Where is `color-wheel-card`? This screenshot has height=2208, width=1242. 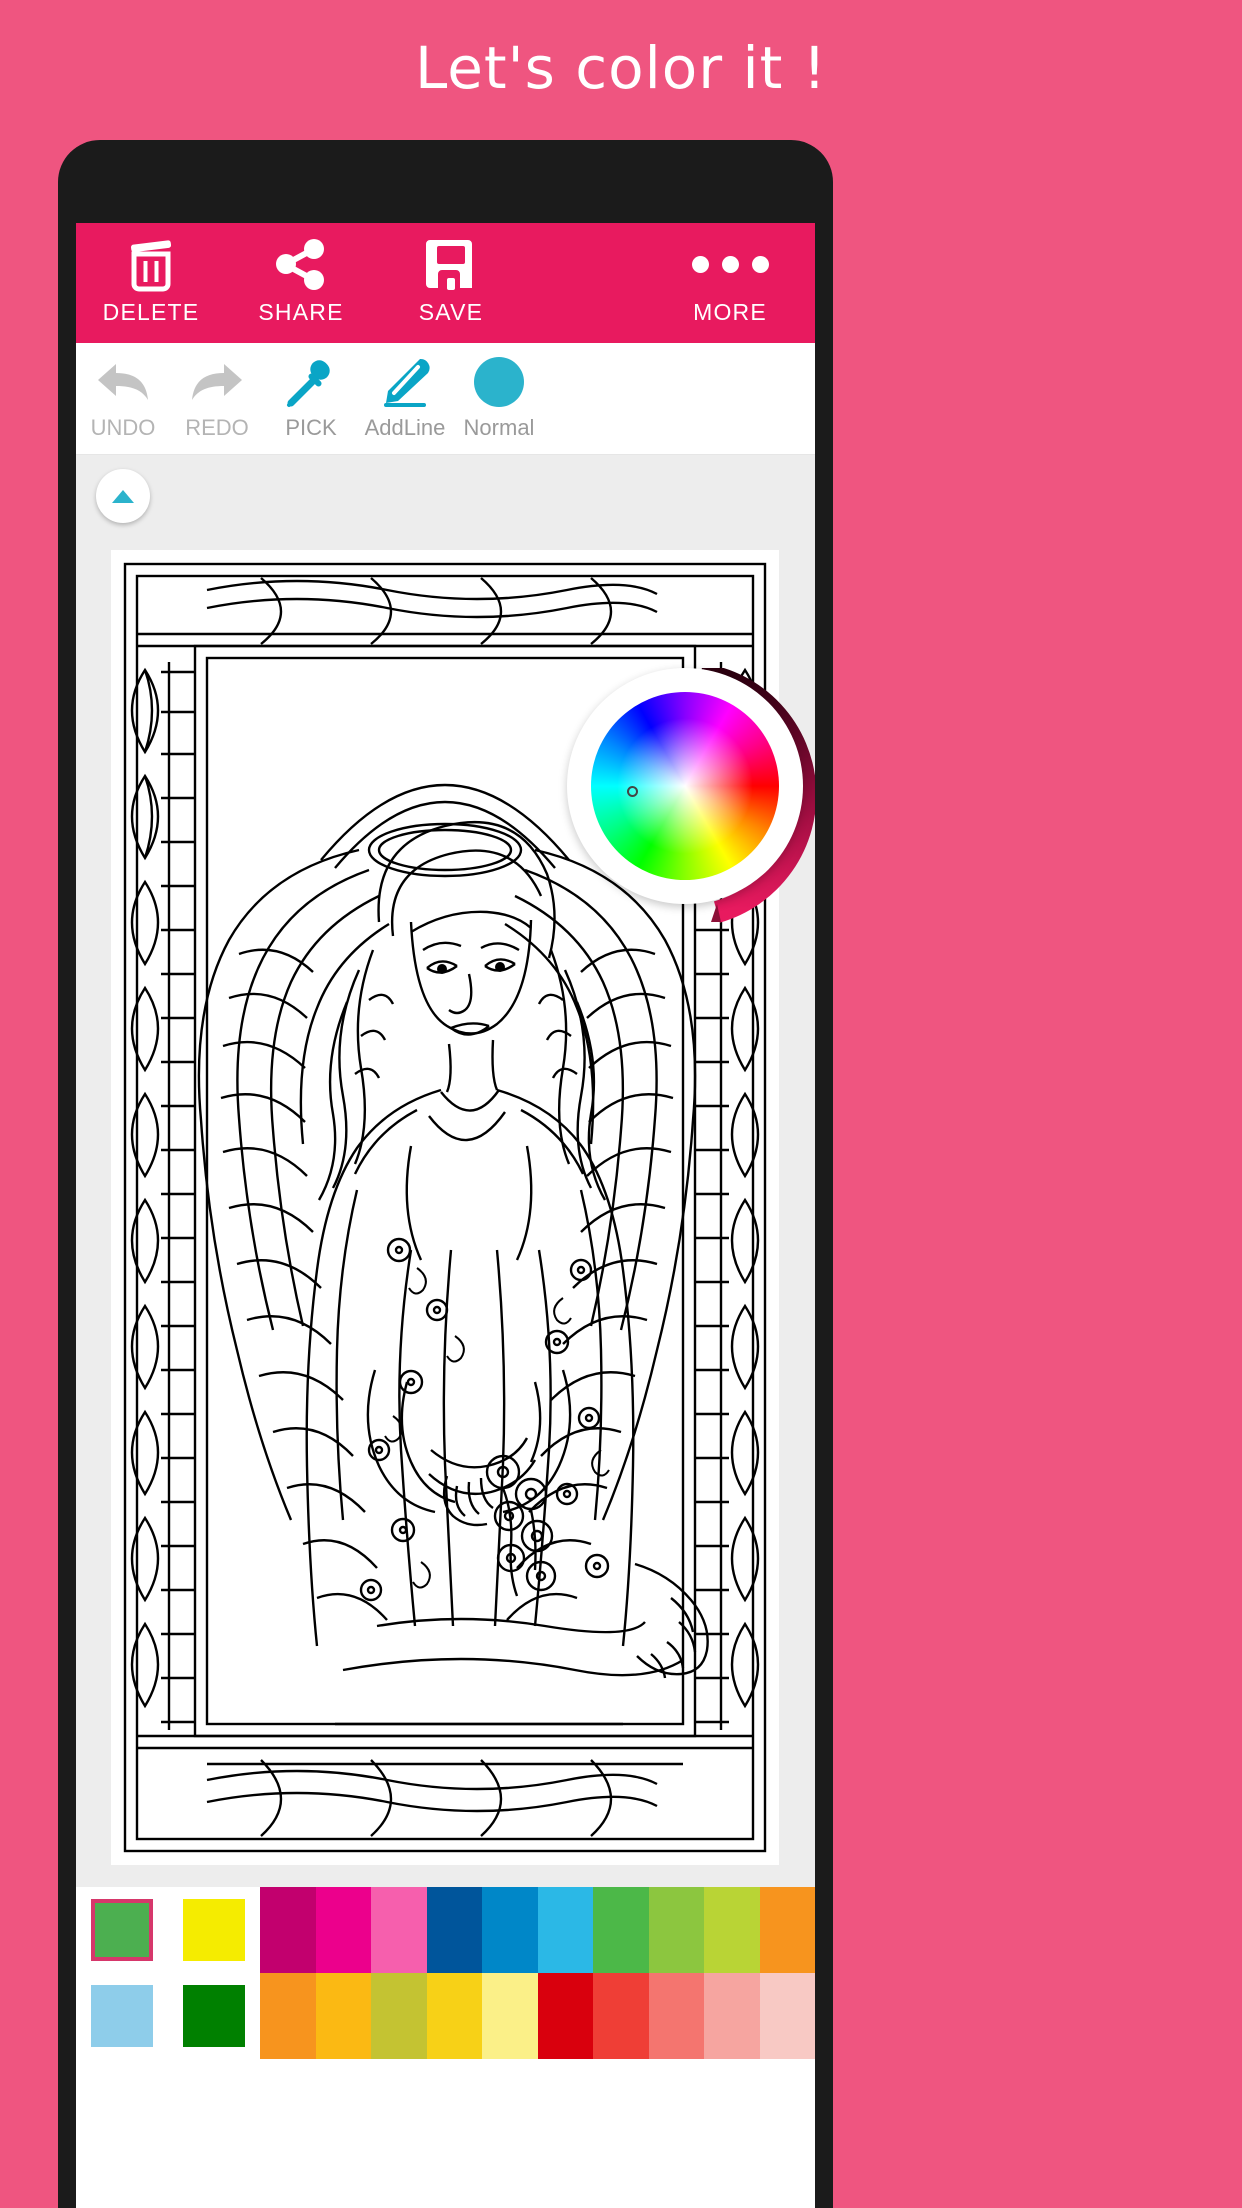 color-wheel-card is located at coordinates (685, 786).